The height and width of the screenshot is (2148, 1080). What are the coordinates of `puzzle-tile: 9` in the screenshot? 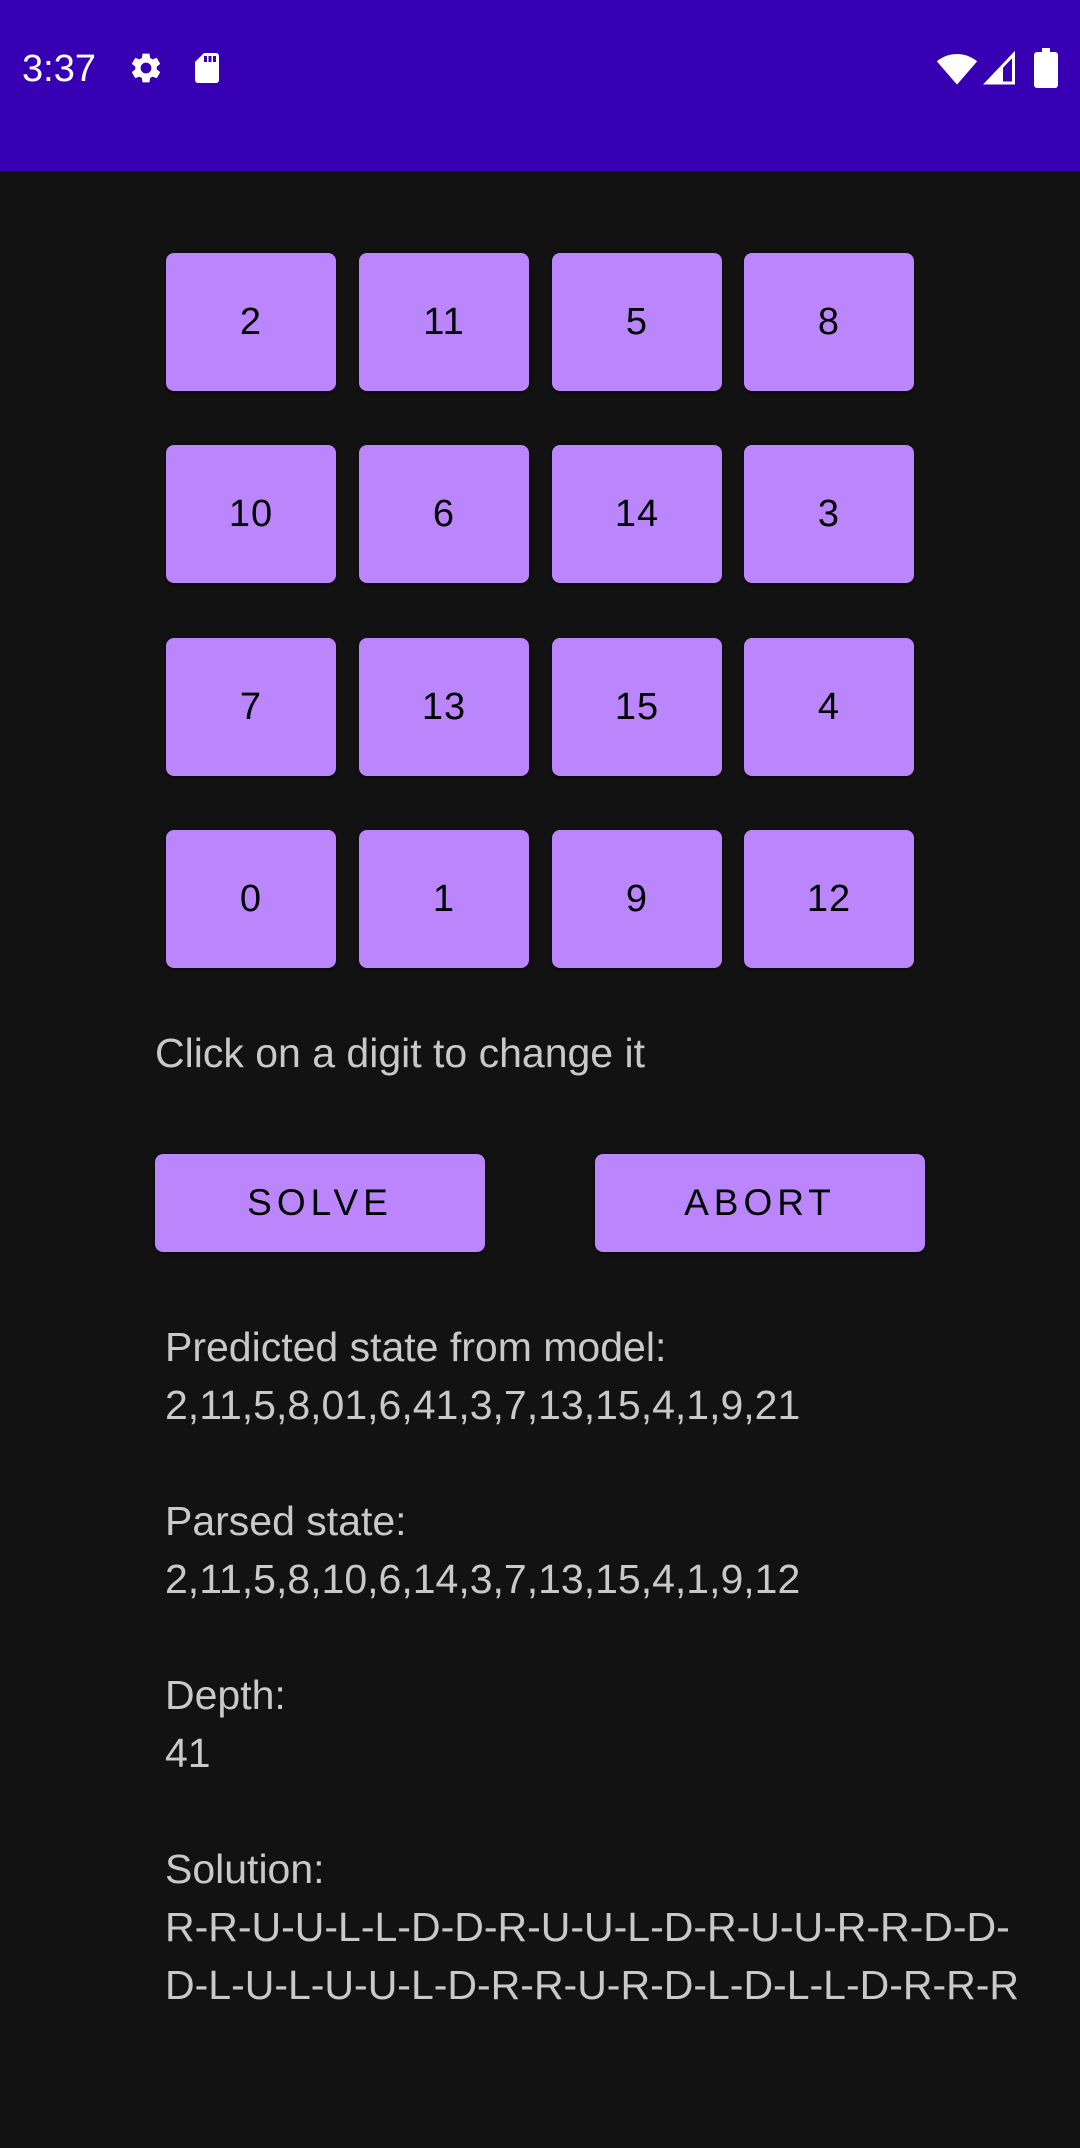 It's located at (637, 899).